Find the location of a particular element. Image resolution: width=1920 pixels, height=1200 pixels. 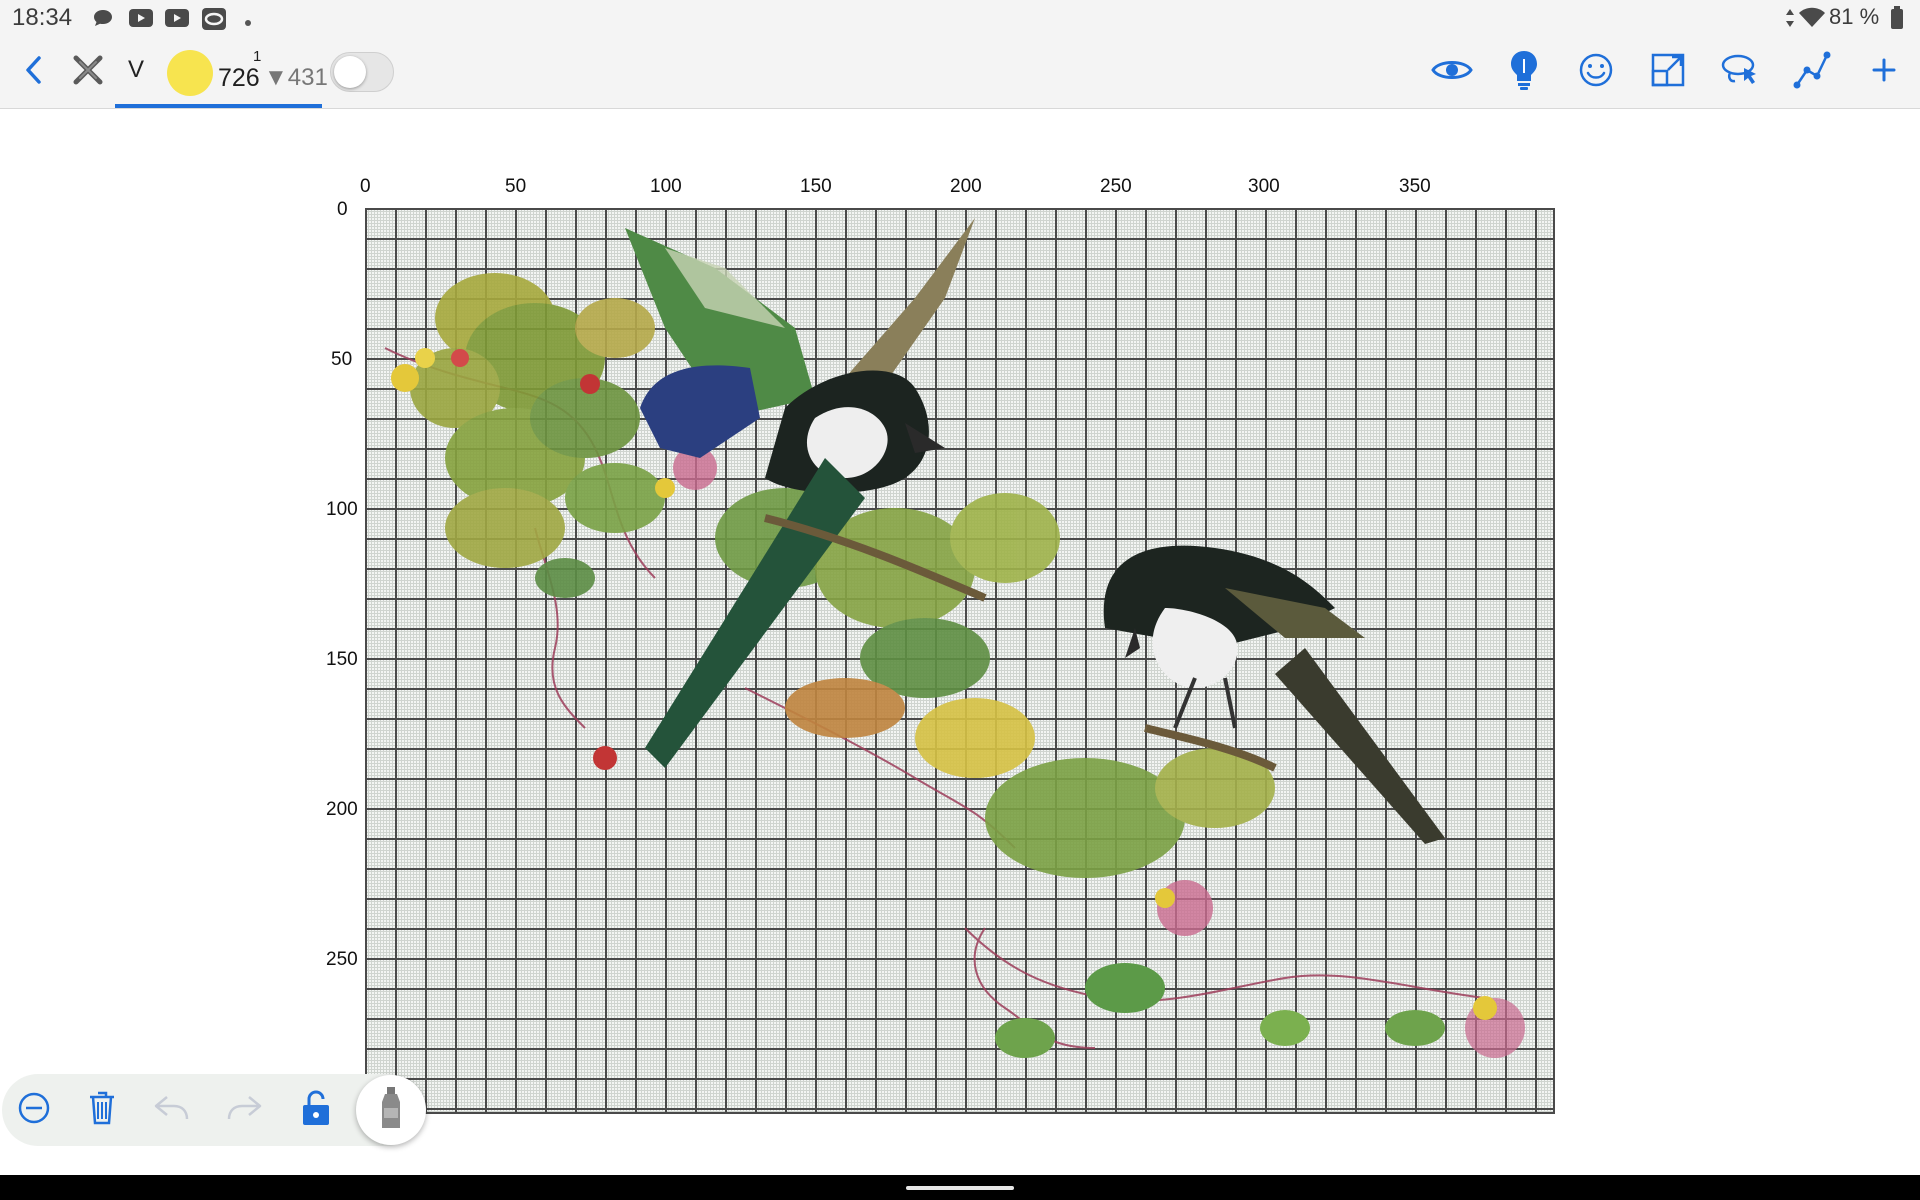

add-button is located at coordinates (1884, 72).